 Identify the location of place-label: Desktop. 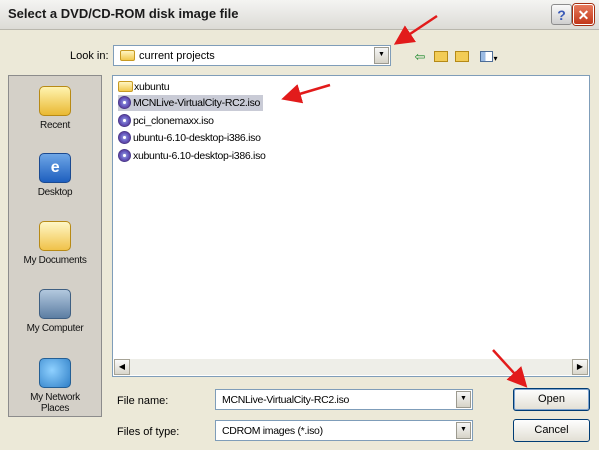
(55, 192).